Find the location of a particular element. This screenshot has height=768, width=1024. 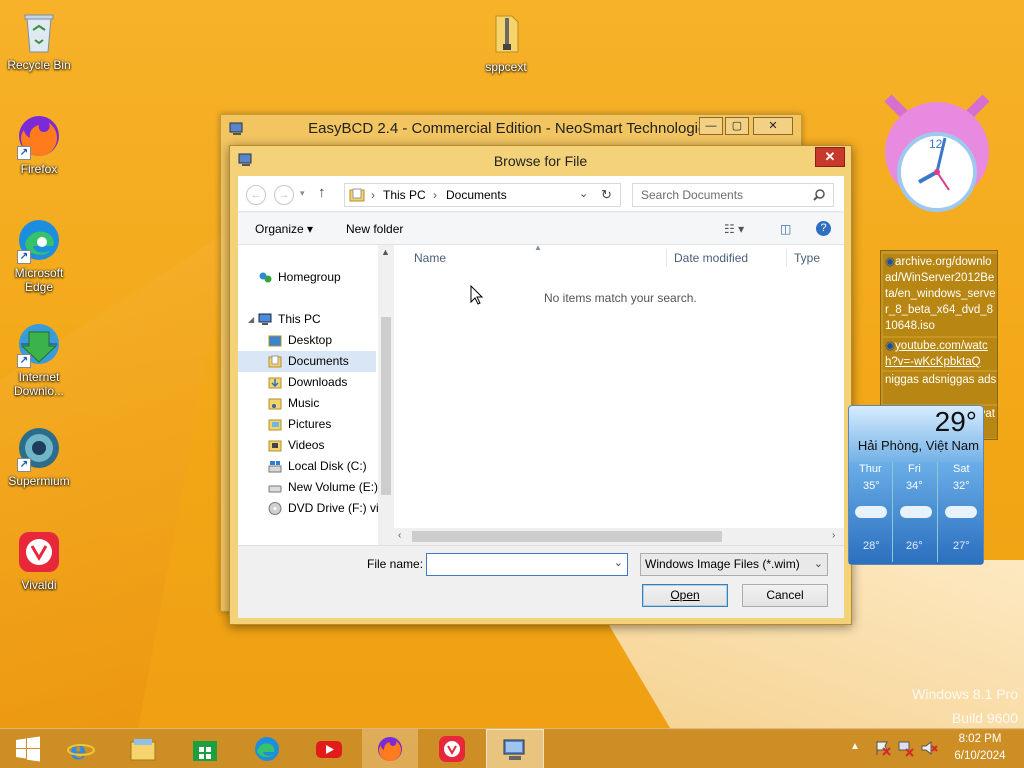

navigation-pane-scrollbar: ▲ is located at coordinates (386, 395).